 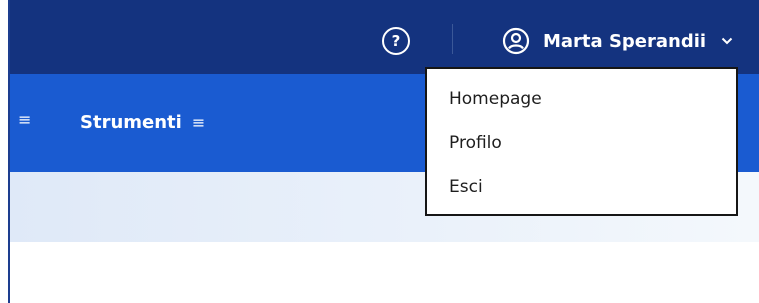 I want to click on help-symbol: ?, so click(x=396, y=41).